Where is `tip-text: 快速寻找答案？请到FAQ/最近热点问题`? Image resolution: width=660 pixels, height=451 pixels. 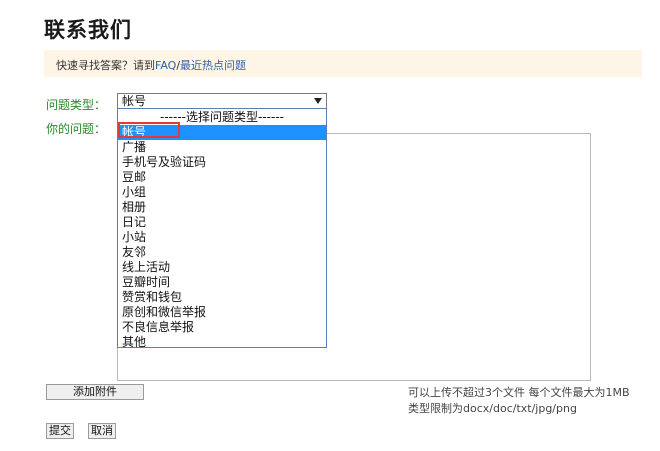 tip-text: 快速寻找答案？请到FAQ/最近热点问题 is located at coordinates (151, 65).